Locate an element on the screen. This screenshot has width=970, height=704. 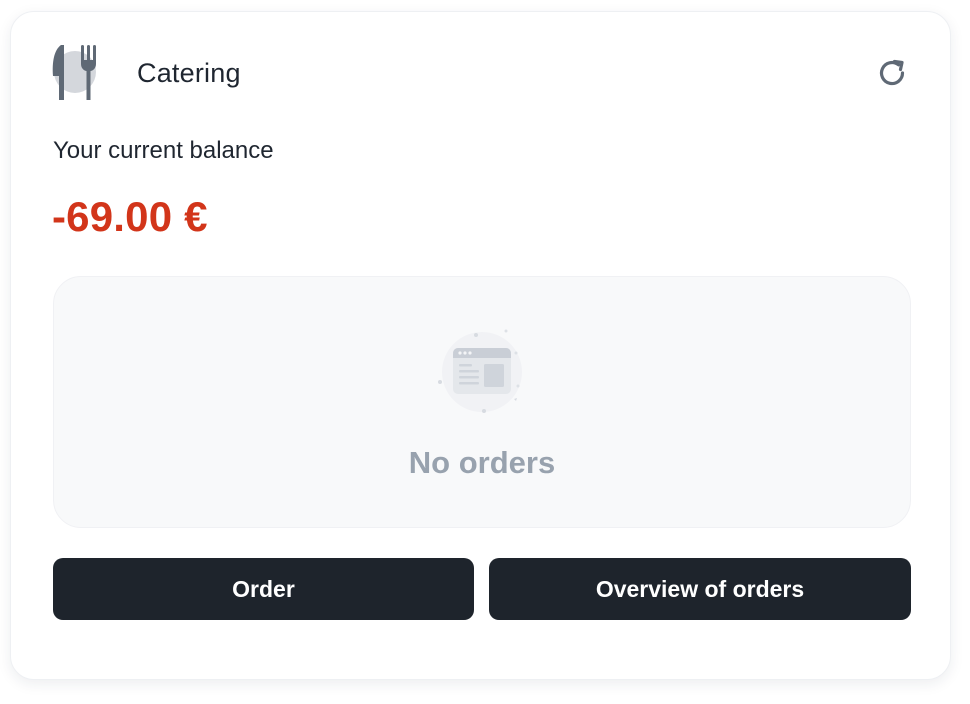
order-button: Order is located at coordinates (263, 589).